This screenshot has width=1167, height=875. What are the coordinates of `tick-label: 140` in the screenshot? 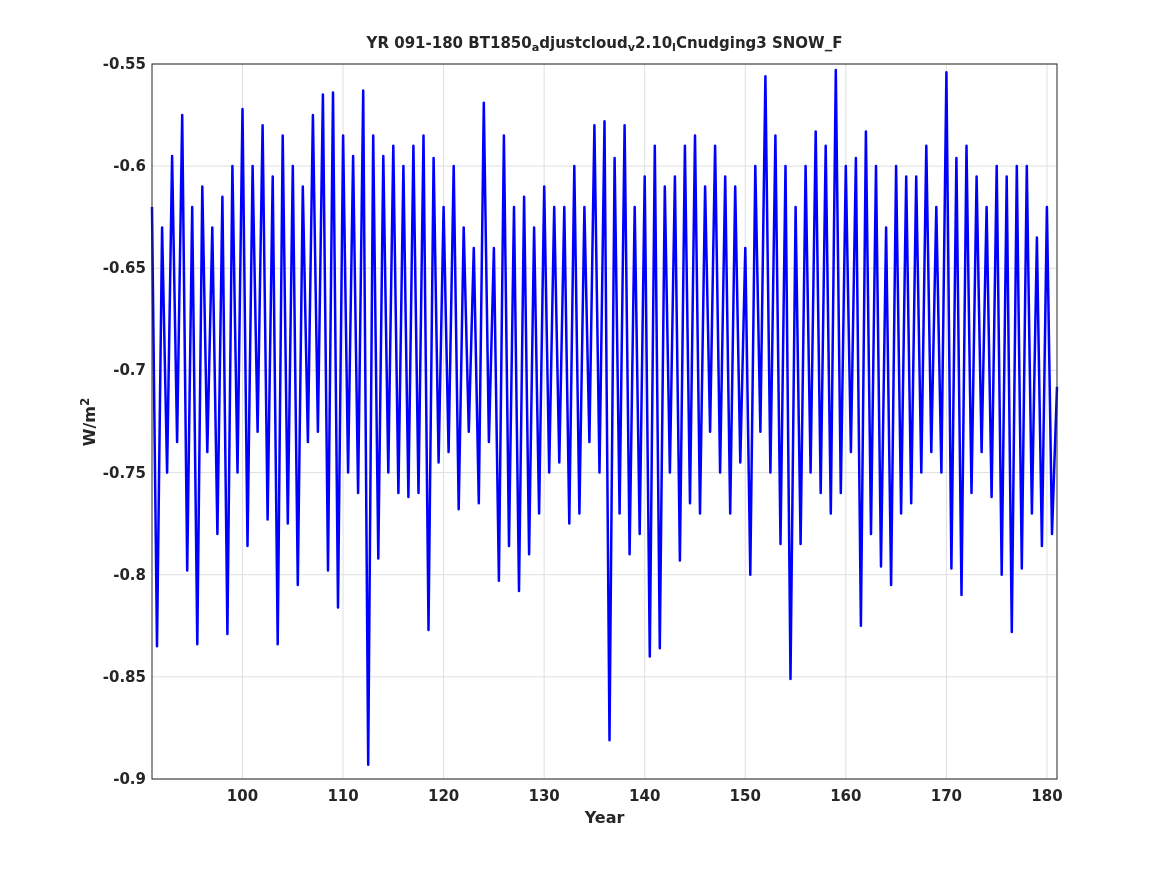 It's located at (645, 796).